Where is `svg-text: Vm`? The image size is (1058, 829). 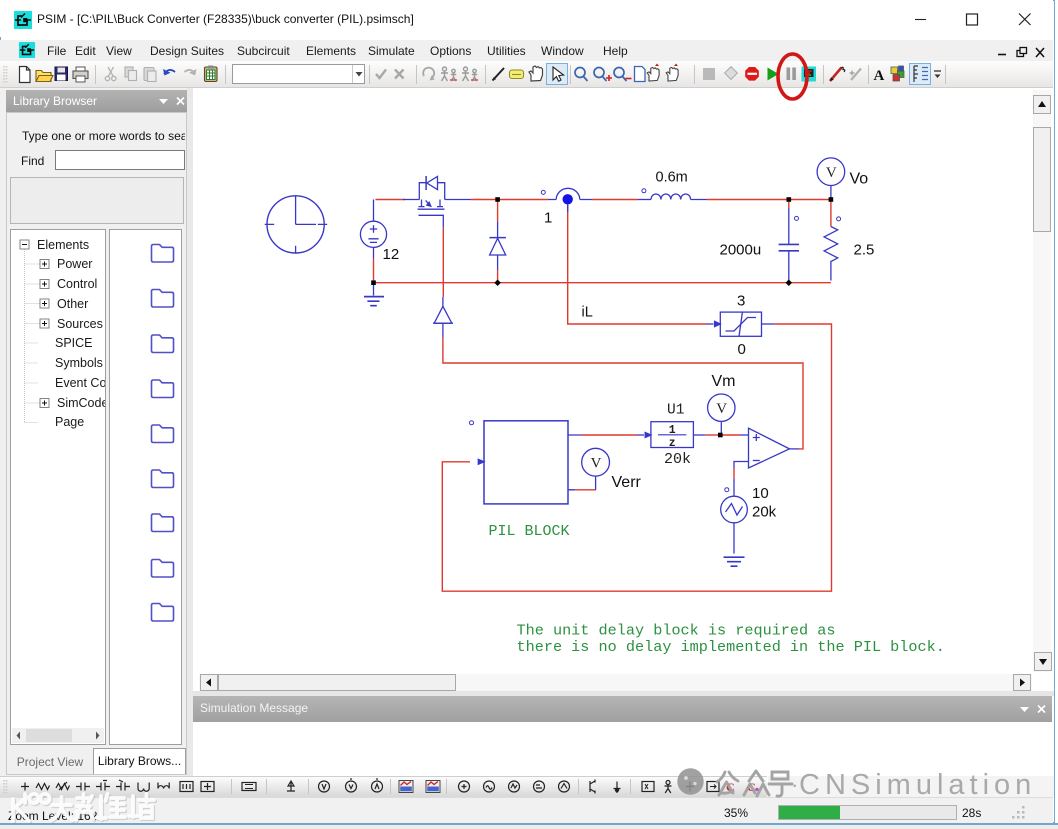
svg-text: Vm is located at coordinates (724, 381).